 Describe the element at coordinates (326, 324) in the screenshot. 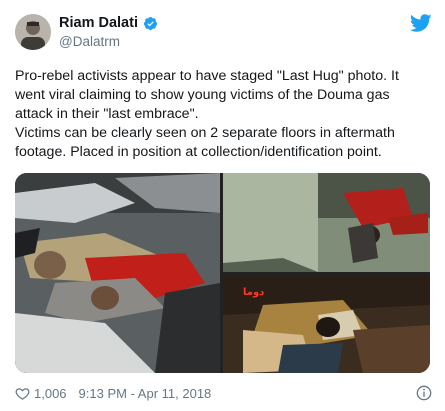

I see `media-photo-right-bottom: دوما` at that location.